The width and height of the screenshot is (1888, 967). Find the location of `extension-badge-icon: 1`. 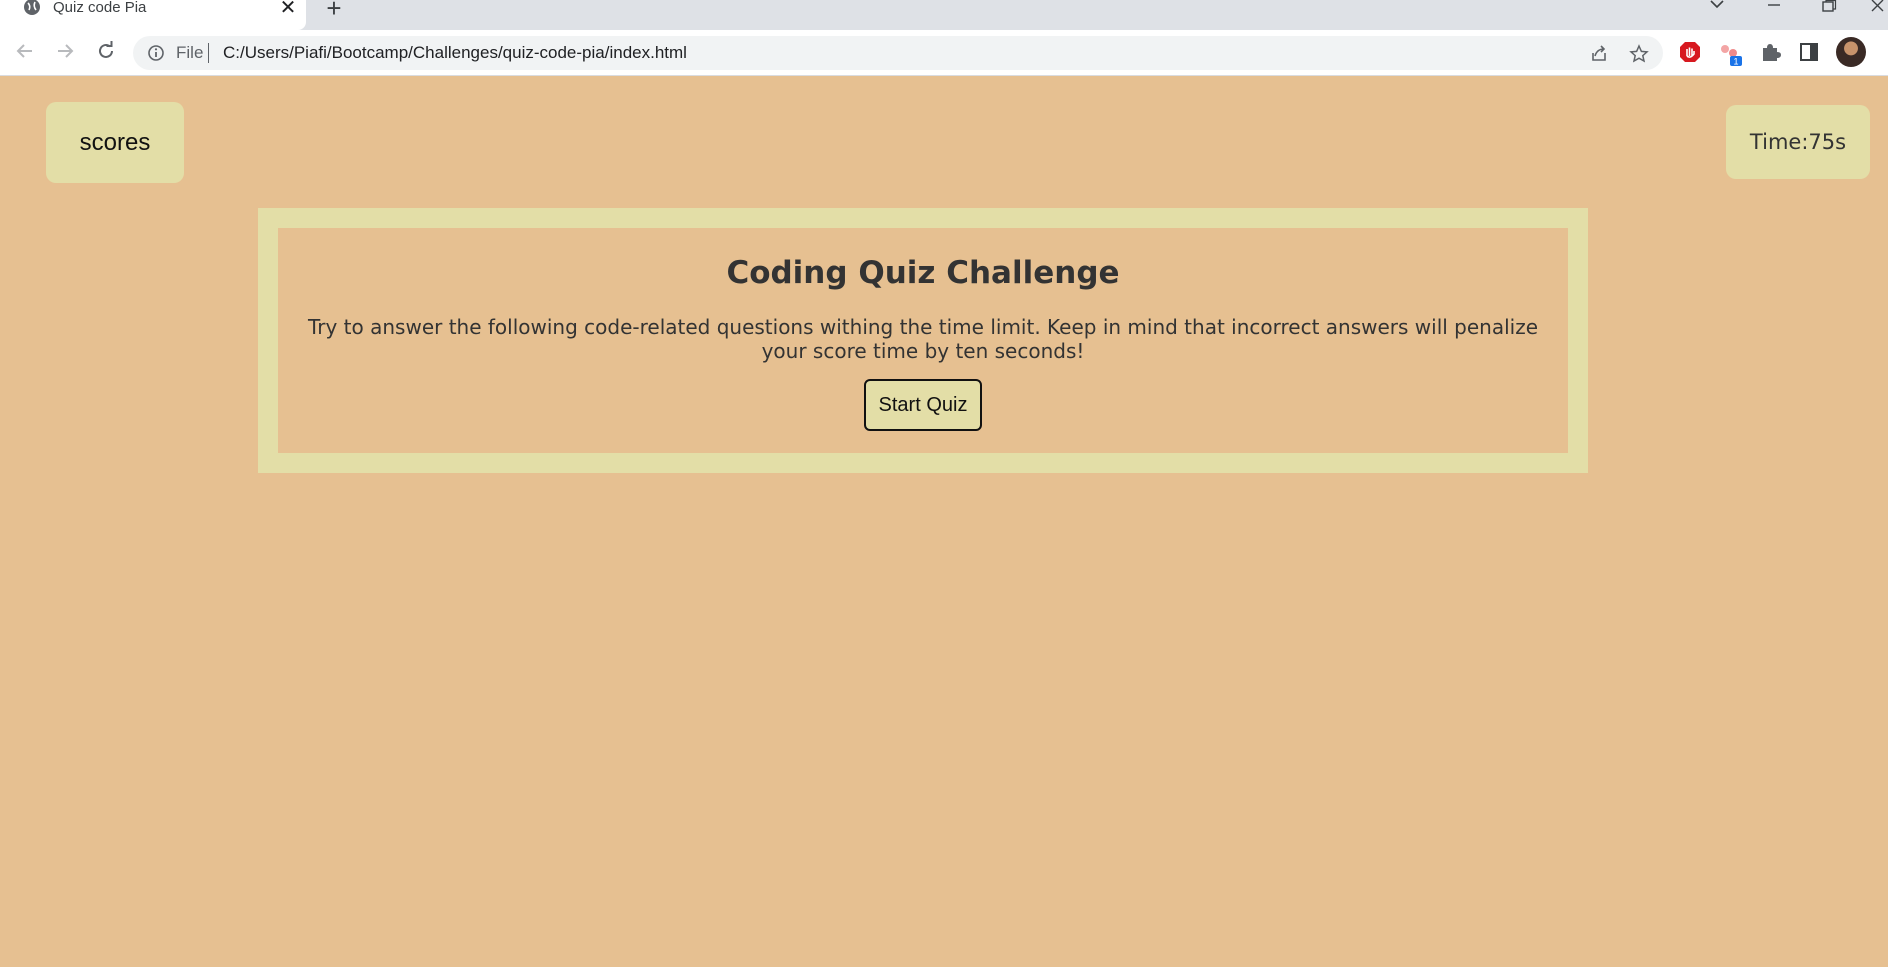

extension-badge-icon: 1 is located at coordinates (1730, 53).